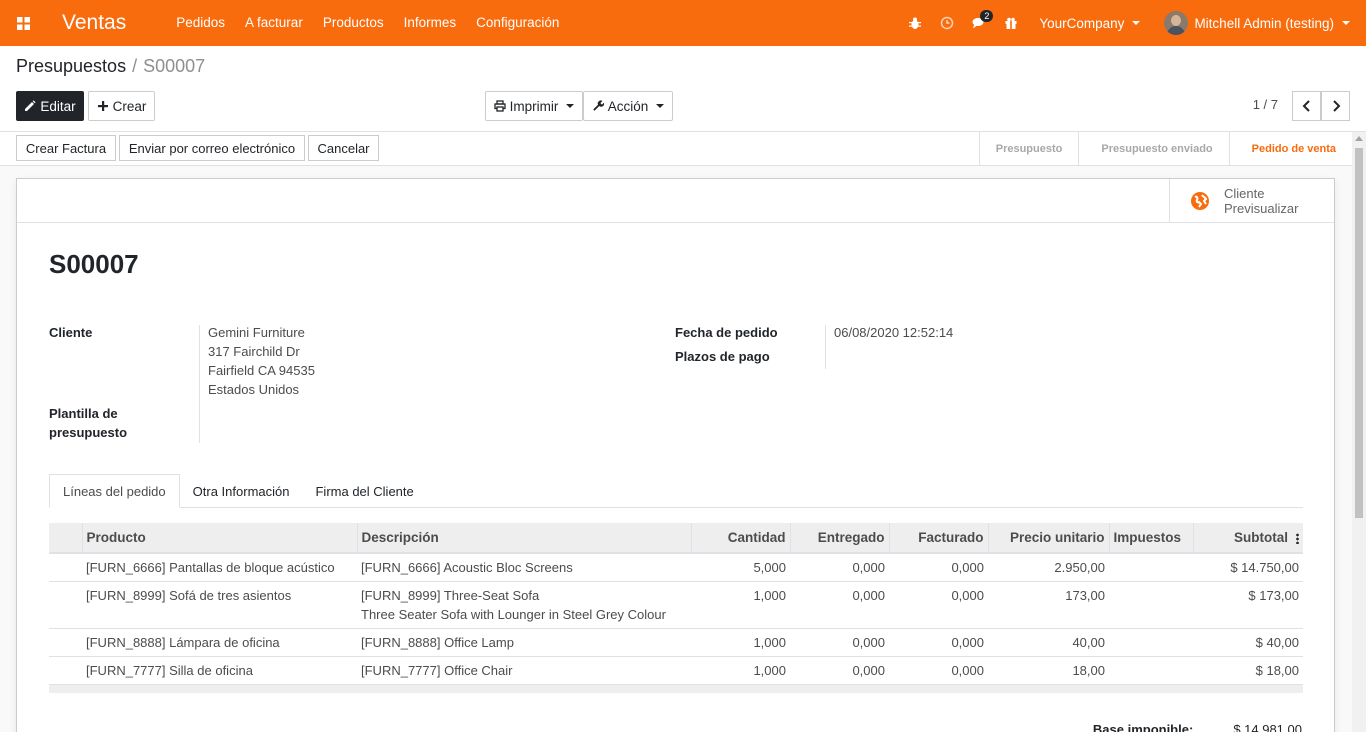 Image resolution: width=1366 pixels, height=732 pixels. Describe the element at coordinates (1359, 333) in the screenshot. I see `scrollbar-thumb` at that location.